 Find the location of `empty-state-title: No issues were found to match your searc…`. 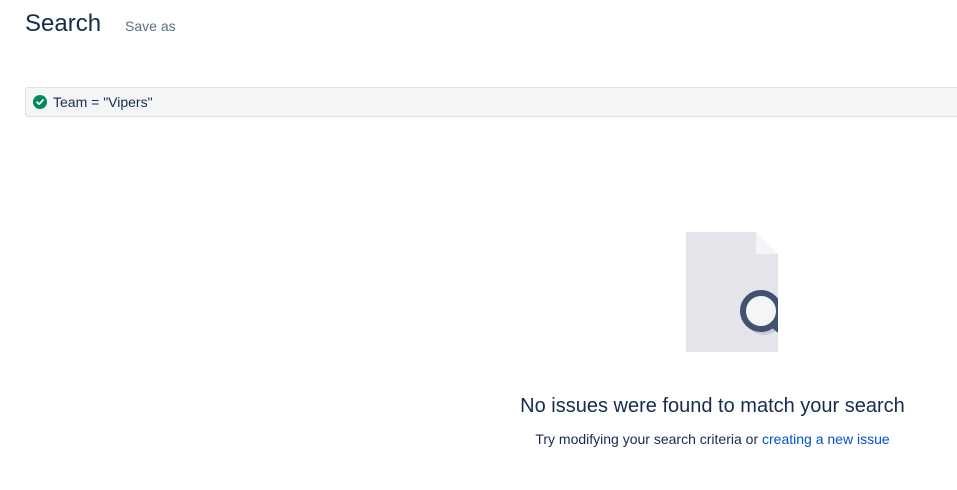

empty-state-title: No issues were found to match your searc… is located at coordinates (712, 406).